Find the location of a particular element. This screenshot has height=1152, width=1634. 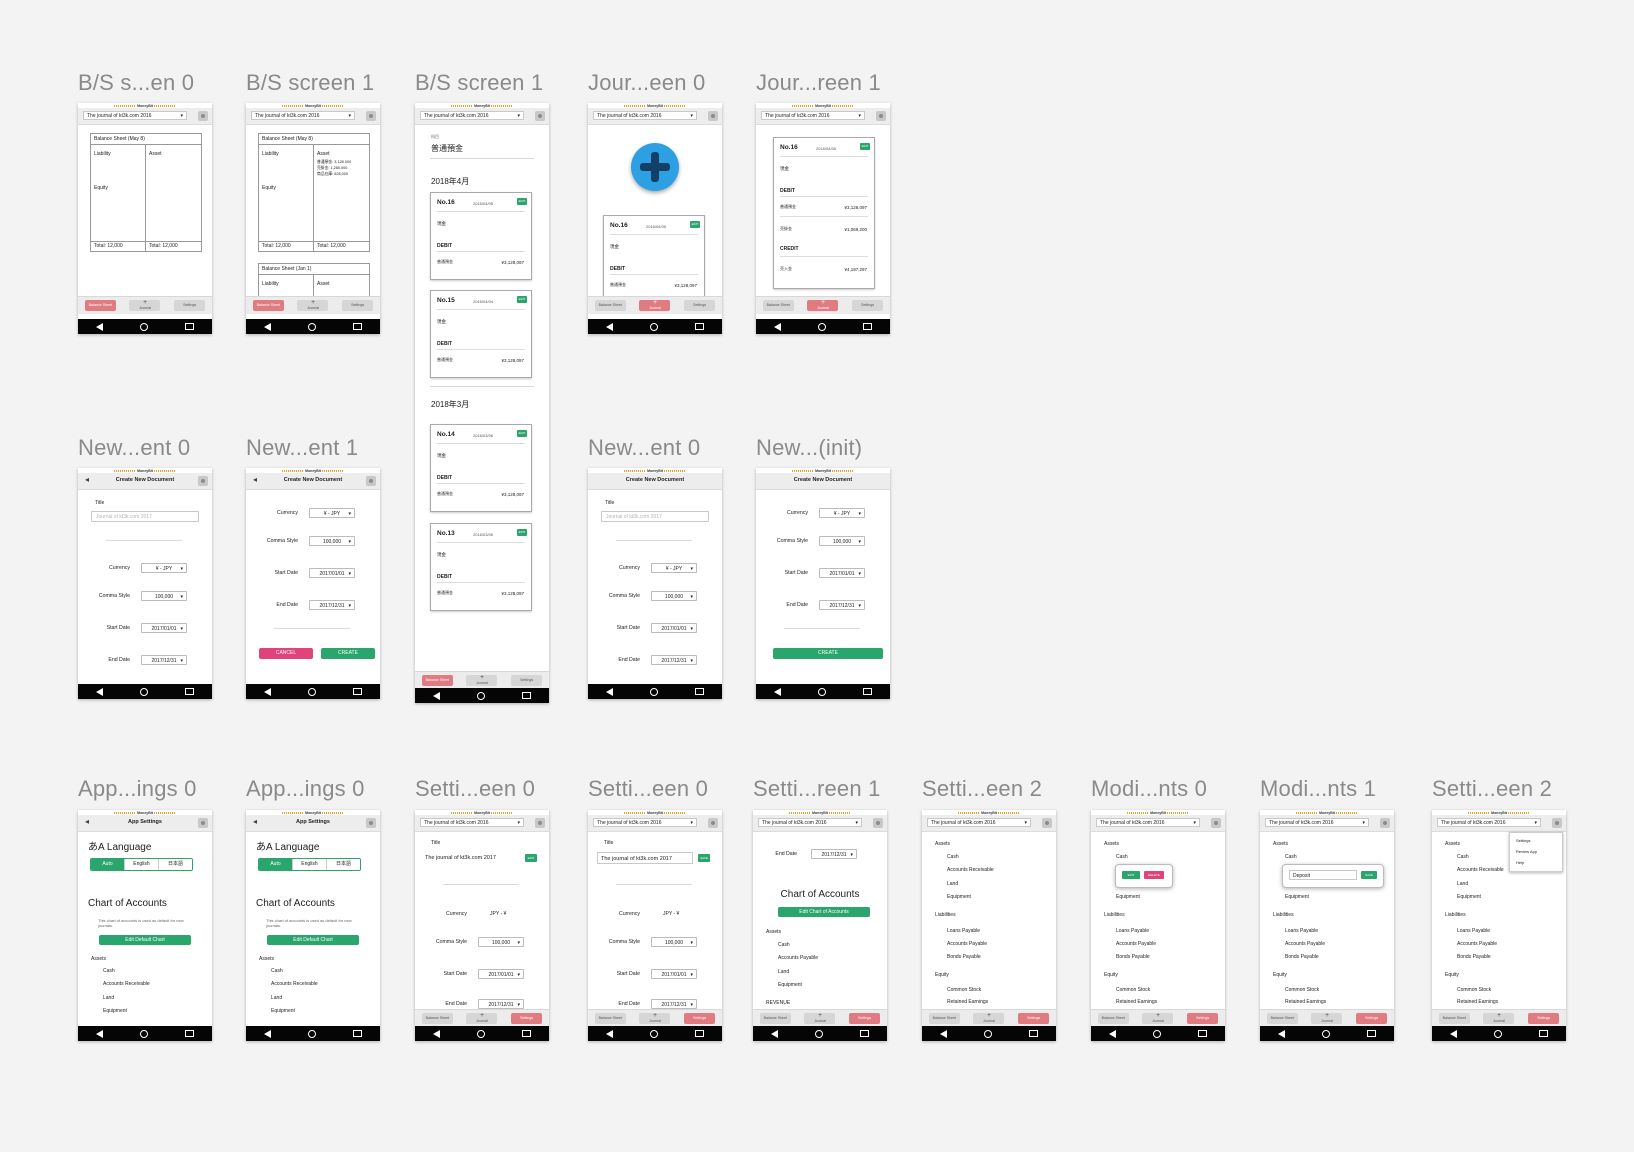

menu-item-help: Help is located at coordinates (1520, 862).